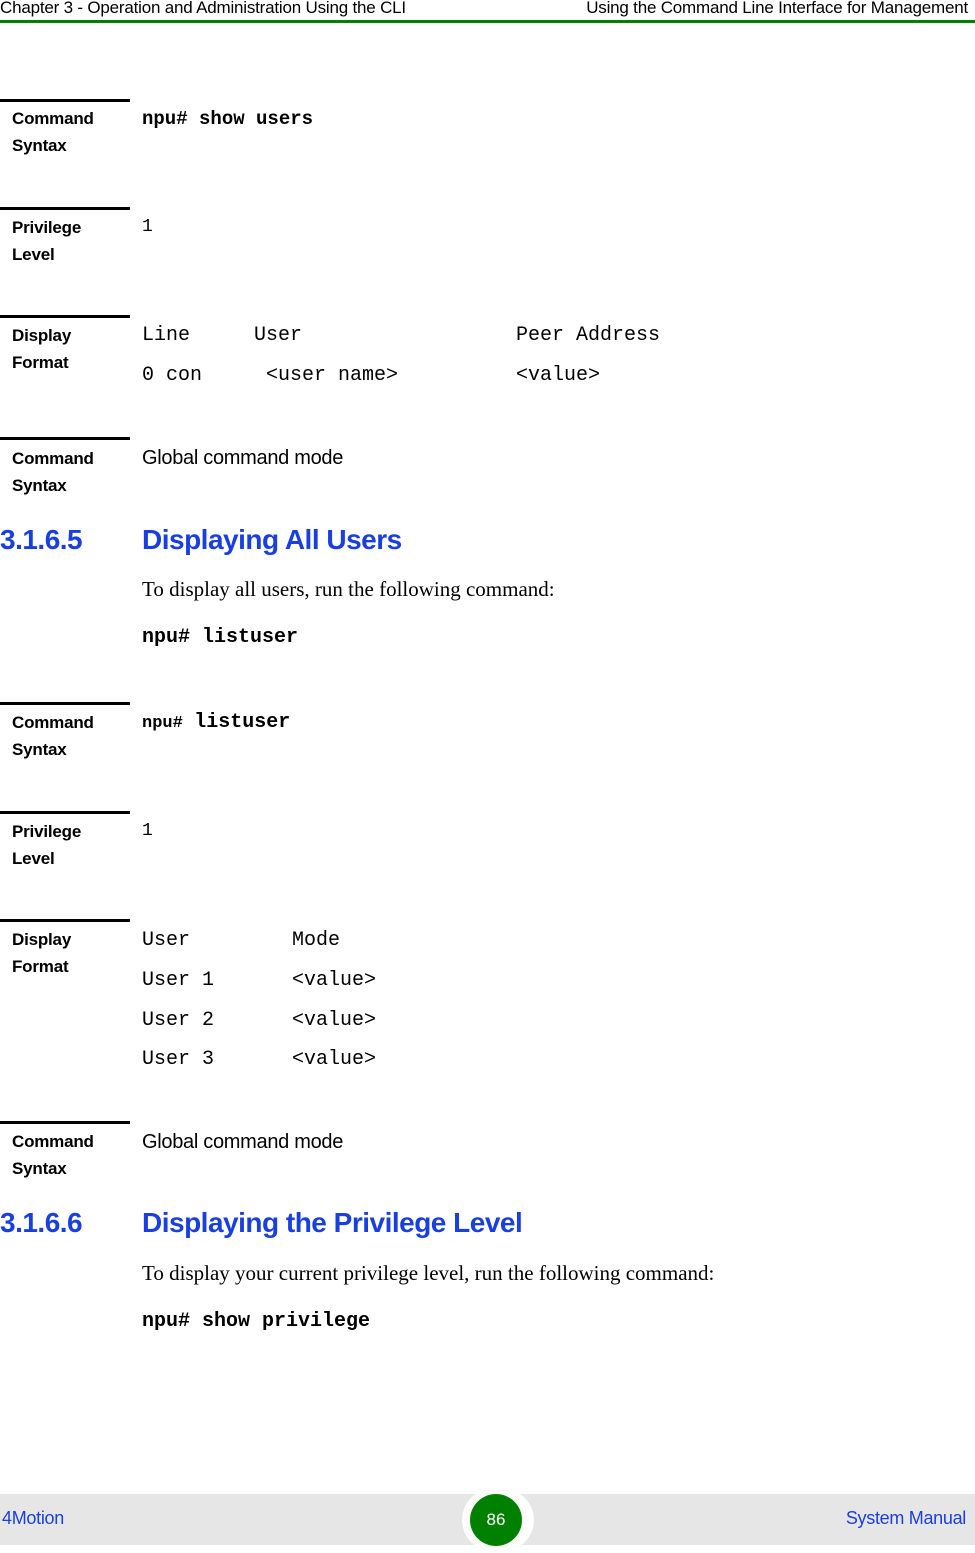  What do you see at coordinates (905, 1518) in the screenshot?
I see `document-title: System Manual` at bounding box center [905, 1518].